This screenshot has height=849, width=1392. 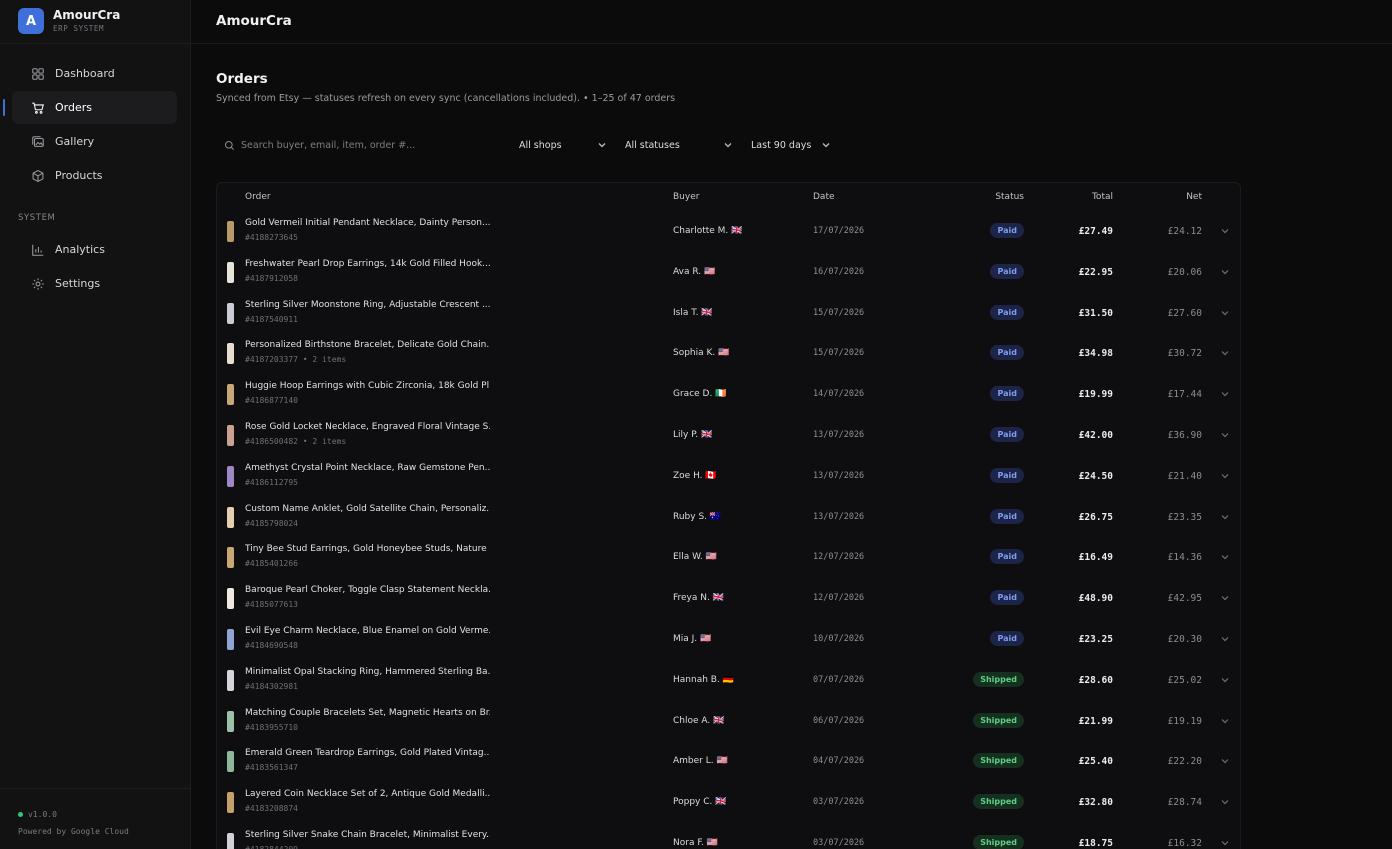 What do you see at coordinates (686, 197) in the screenshot?
I see `column-header-buyer: Buyer` at bounding box center [686, 197].